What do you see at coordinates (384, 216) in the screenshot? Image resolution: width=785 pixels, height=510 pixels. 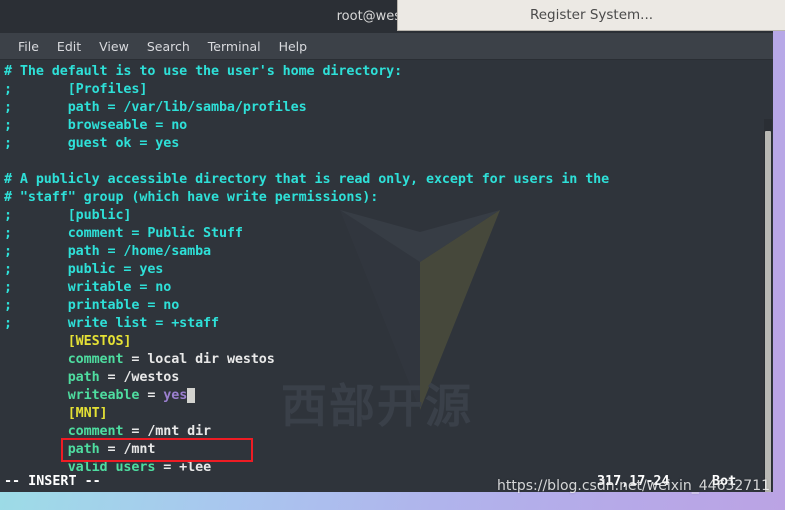 I see `editor-line: ; [public]` at bounding box center [384, 216].